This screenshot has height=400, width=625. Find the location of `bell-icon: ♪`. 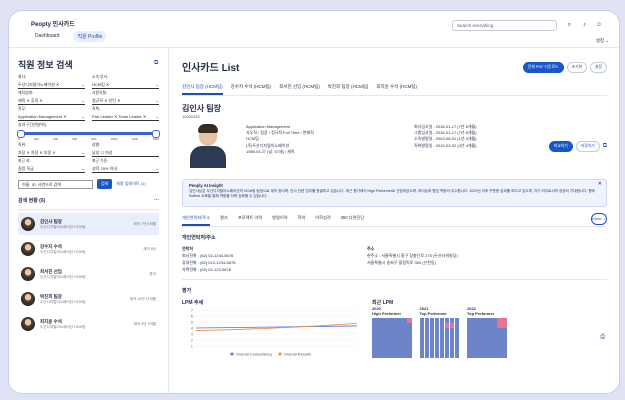

bell-icon: ♪ is located at coordinates (584, 25).